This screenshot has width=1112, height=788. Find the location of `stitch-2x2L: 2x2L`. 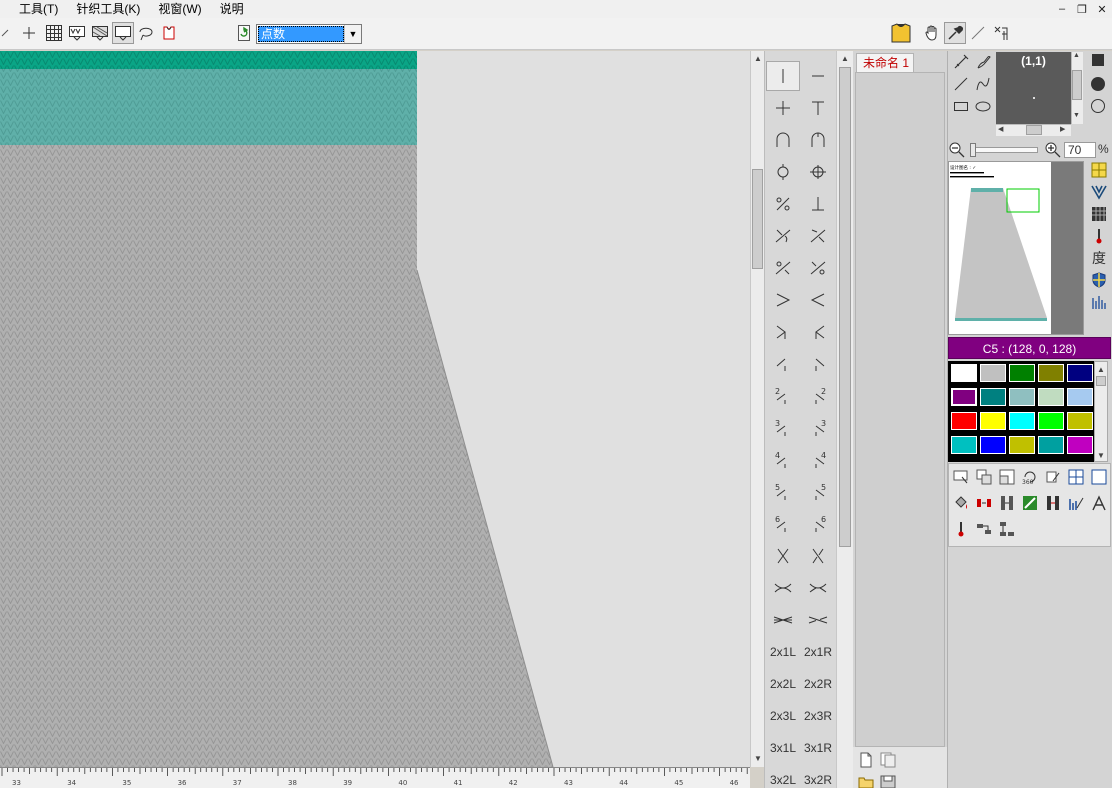

stitch-2x2L: 2x2L is located at coordinates (783, 684).